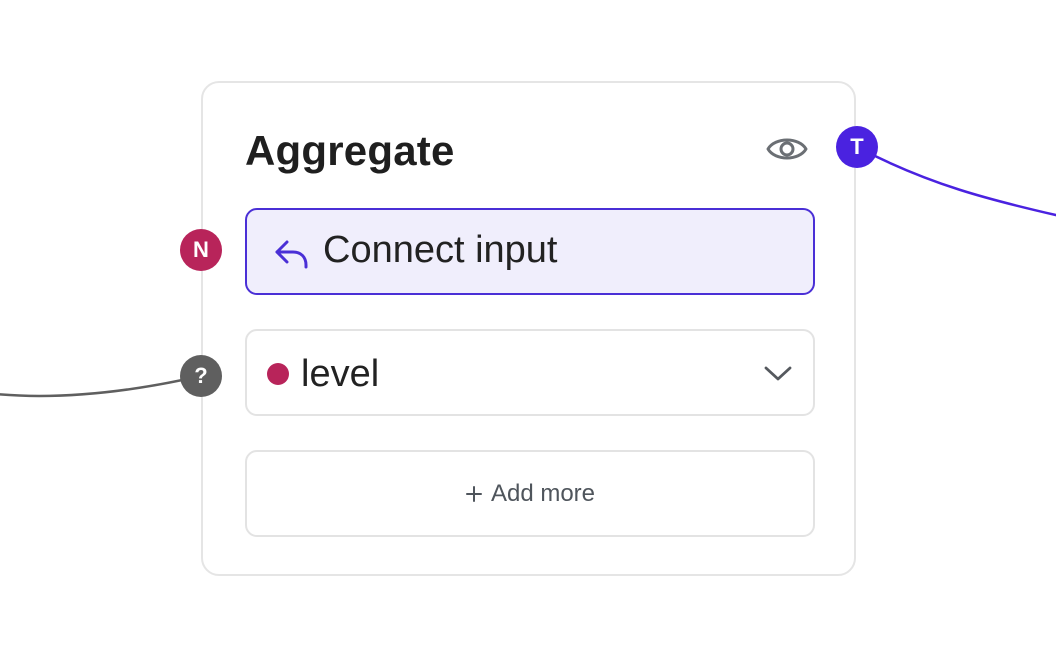 The height and width of the screenshot is (654, 1056). I want to click on add-more-button: Add more, so click(530, 493).